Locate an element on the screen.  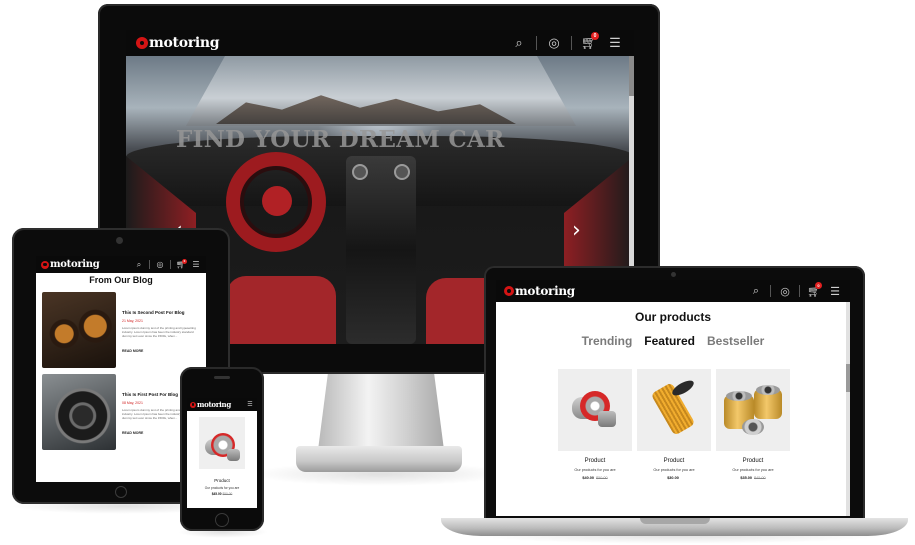
section-title: Our products is located at coordinates (672, 317).